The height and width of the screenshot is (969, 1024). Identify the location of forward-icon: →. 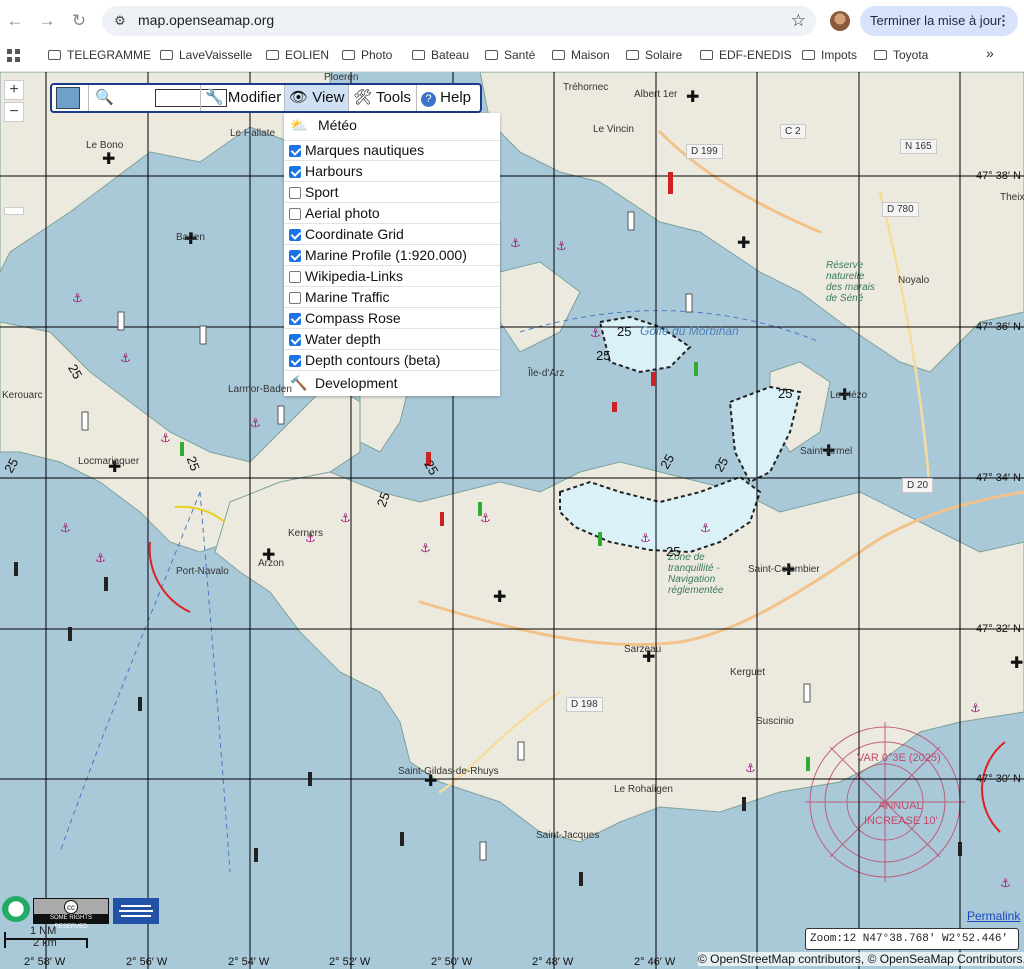
(47, 21).